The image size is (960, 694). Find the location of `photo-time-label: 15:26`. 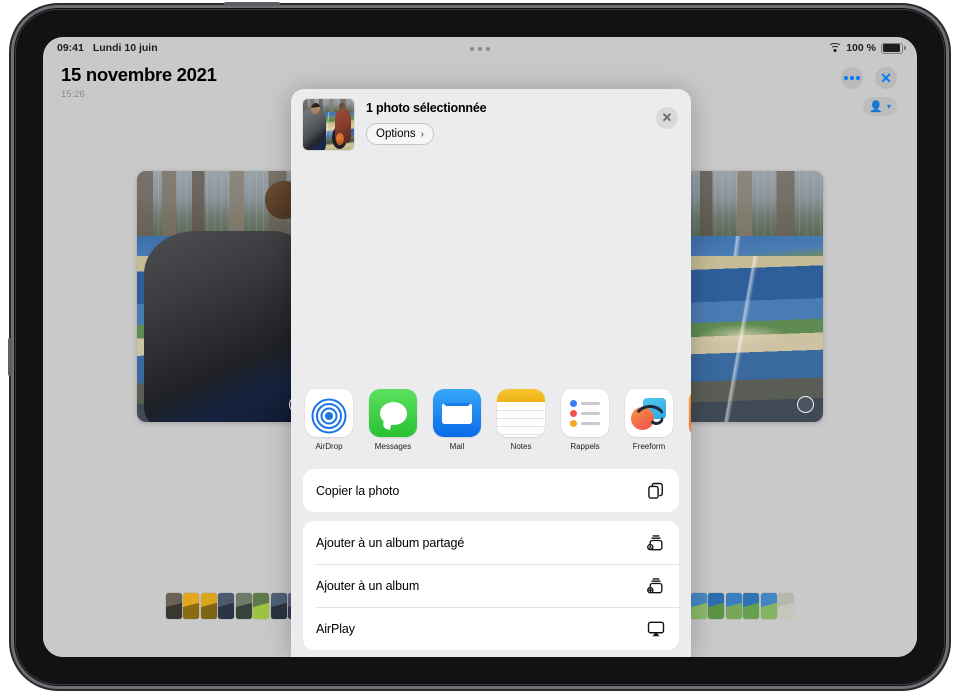

photo-time-label: 15:26 is located at coordinates (73, 94).